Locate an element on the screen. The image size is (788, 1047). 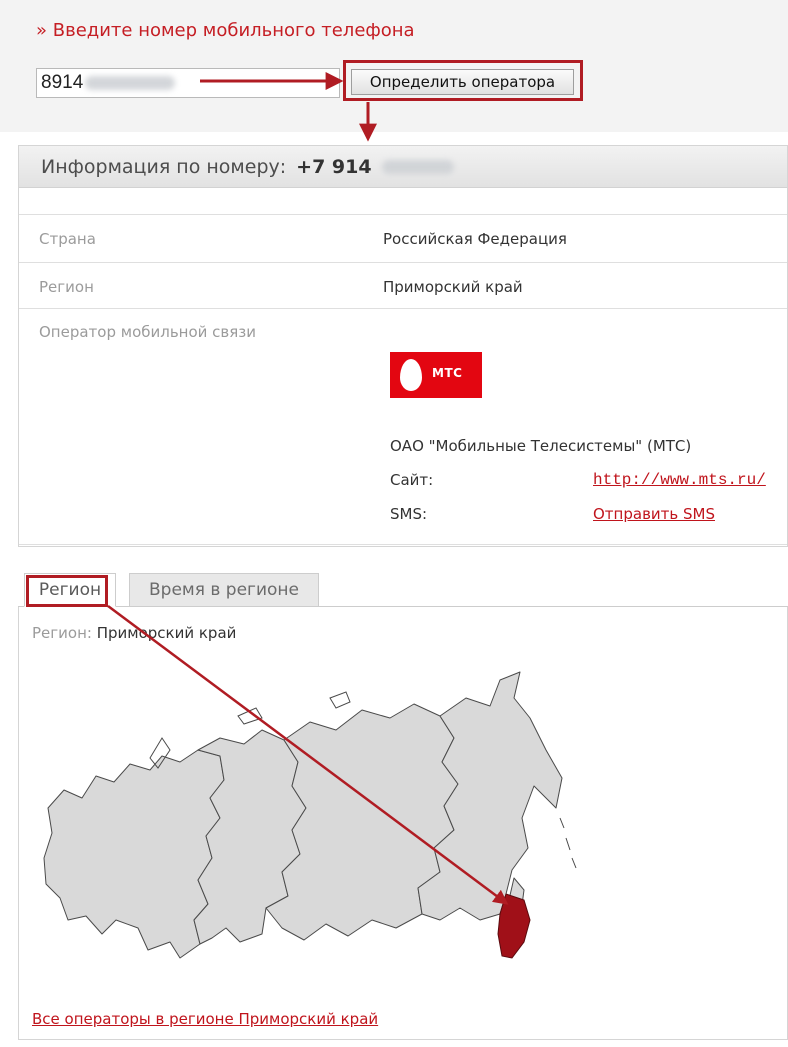
info-header: Информация по номеру: +7 914 is located at coordinates (403, 167).